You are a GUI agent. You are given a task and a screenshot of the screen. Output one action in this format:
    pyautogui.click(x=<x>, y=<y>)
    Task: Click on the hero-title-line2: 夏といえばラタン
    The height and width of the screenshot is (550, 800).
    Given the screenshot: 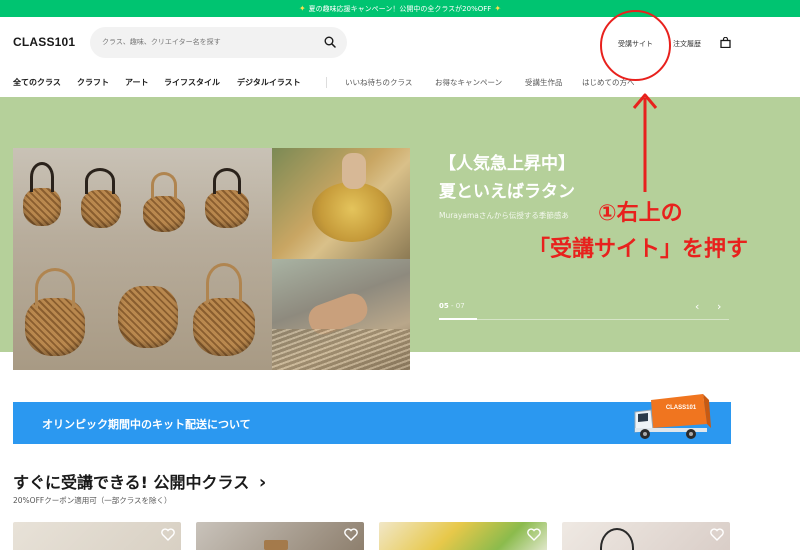 What is the action you would take?
    pyautogui.click(x=507, y=192)
    